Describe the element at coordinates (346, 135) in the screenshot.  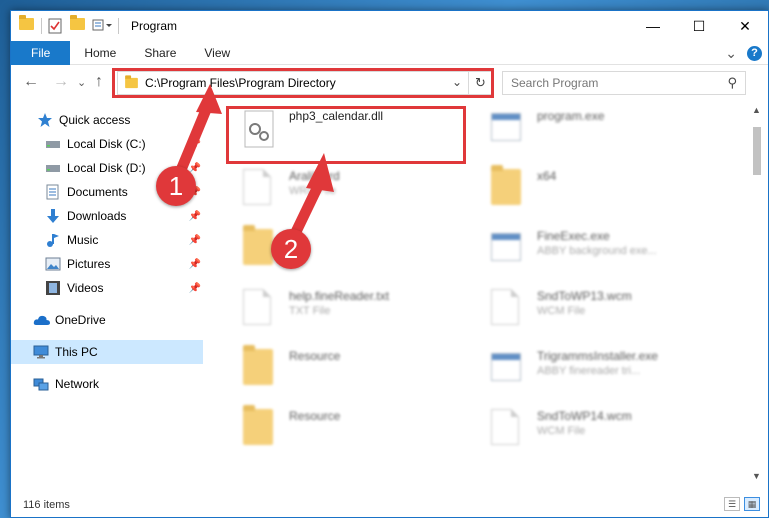
I see `file-highlight-box` at that location.